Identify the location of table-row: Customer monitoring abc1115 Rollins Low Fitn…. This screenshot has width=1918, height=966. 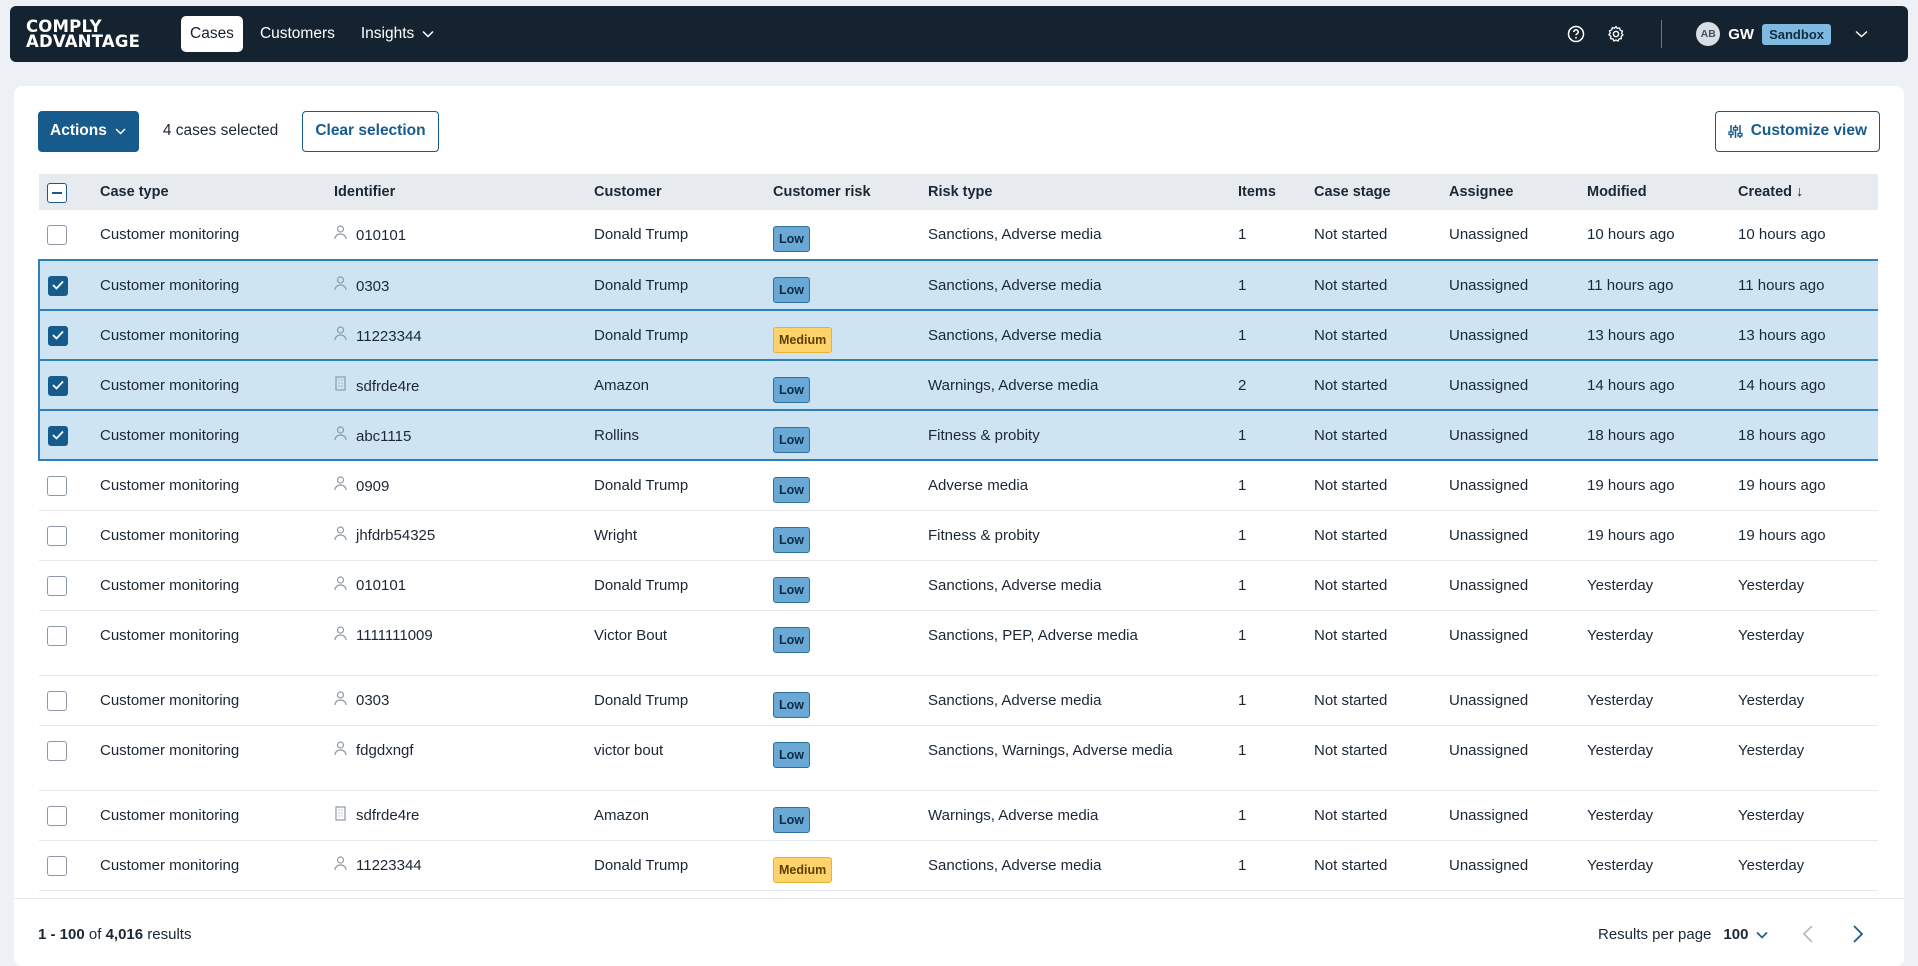
(958, 435).